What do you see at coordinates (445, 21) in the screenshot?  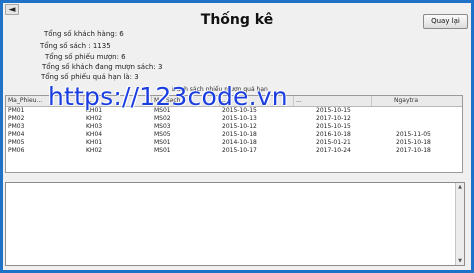 I see `return-button: Quay lại` at bounding box center [445, 21].